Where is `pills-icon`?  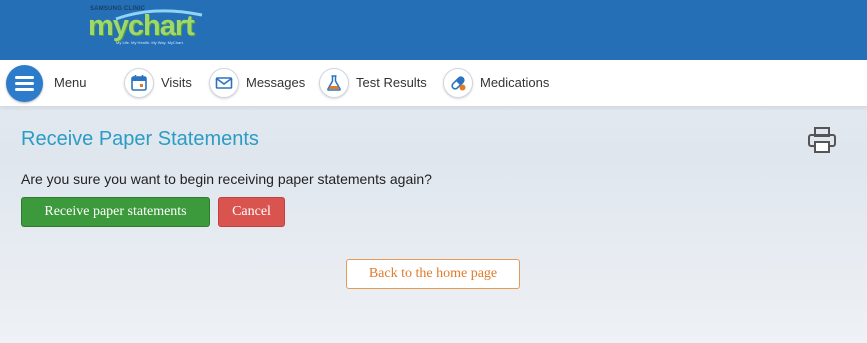
pills-icon is located at coordinates (458, 83).